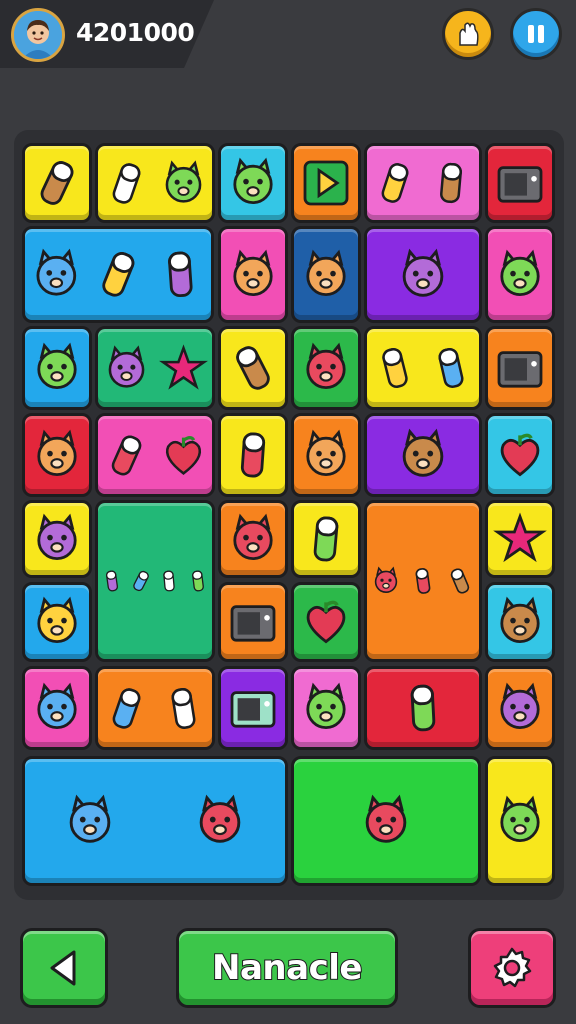 The width and height of the screenshot is (576, 1024). I want to click on tile-bunny-red, so click(57, 455).